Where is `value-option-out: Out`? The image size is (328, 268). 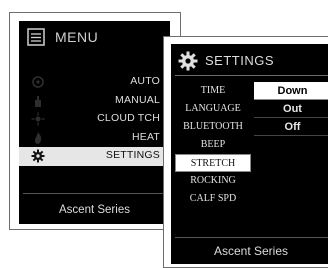 value-option-out: Out is located at coordinates (291, 109).